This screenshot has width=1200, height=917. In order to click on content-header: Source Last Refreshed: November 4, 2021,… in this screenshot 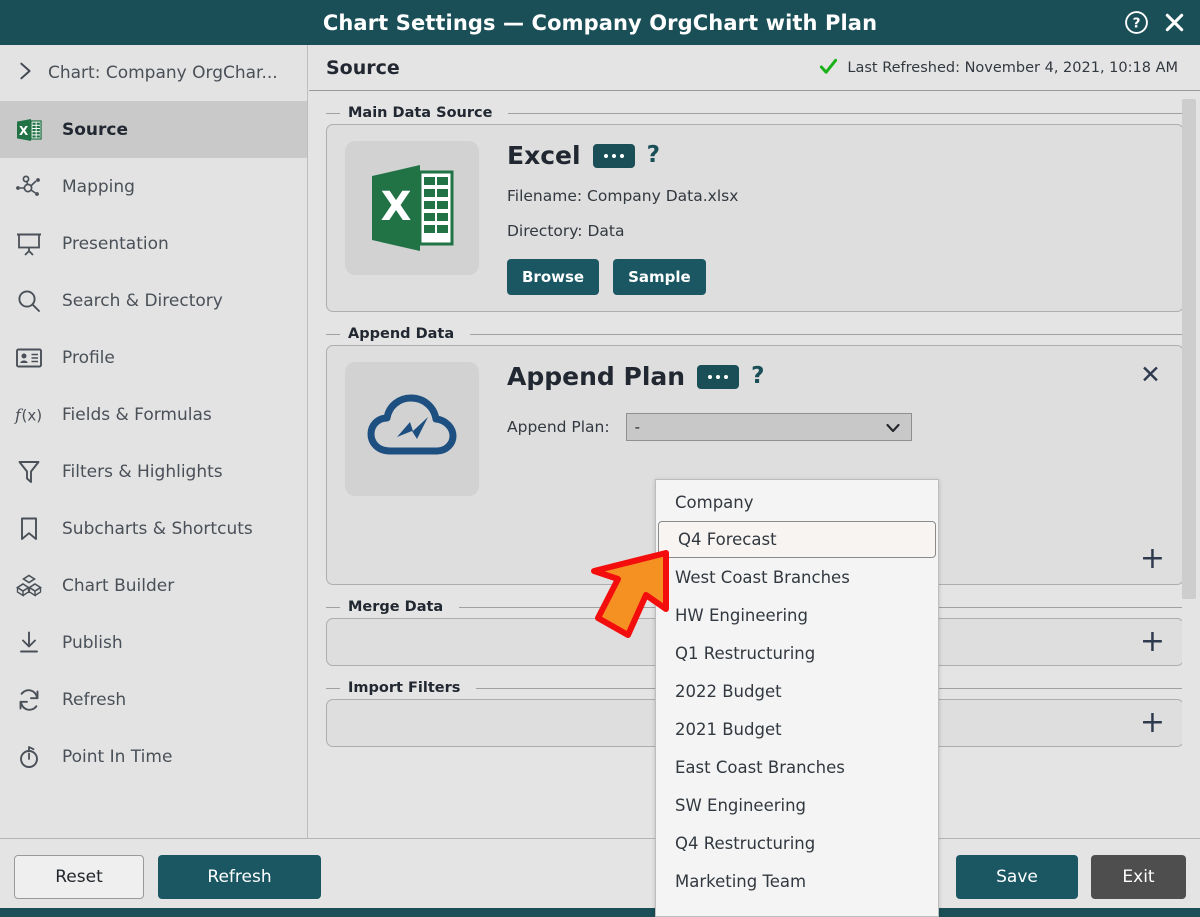, I will do `click(754, 68)`.